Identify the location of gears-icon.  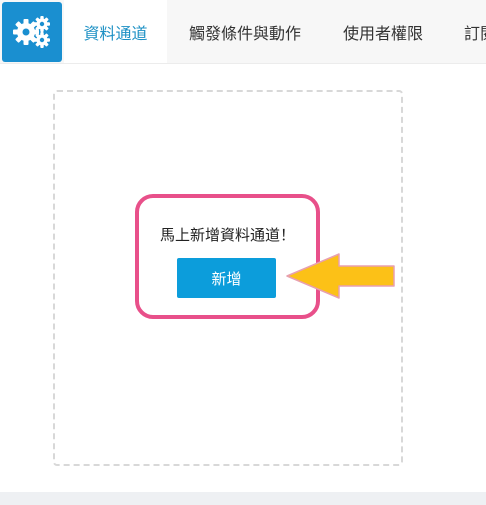
(31, 32).